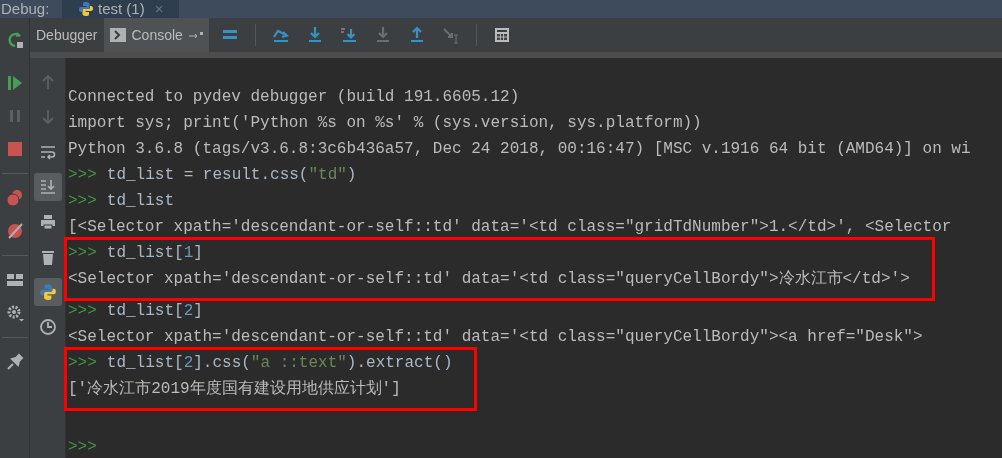 The height and width of the screenshot is (458, 1002). Describe the element at coordinates (234, 389) in the screenshot. I see `console-output: ['冷水江市2019年度国有建设用地供应计划']` at that location.